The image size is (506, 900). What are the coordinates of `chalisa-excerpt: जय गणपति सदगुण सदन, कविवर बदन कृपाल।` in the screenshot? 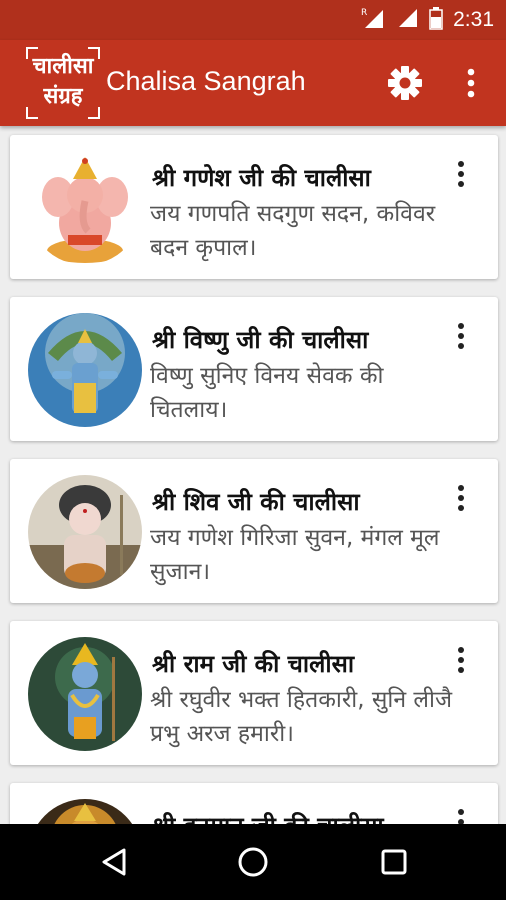 It's located at (293, 231).